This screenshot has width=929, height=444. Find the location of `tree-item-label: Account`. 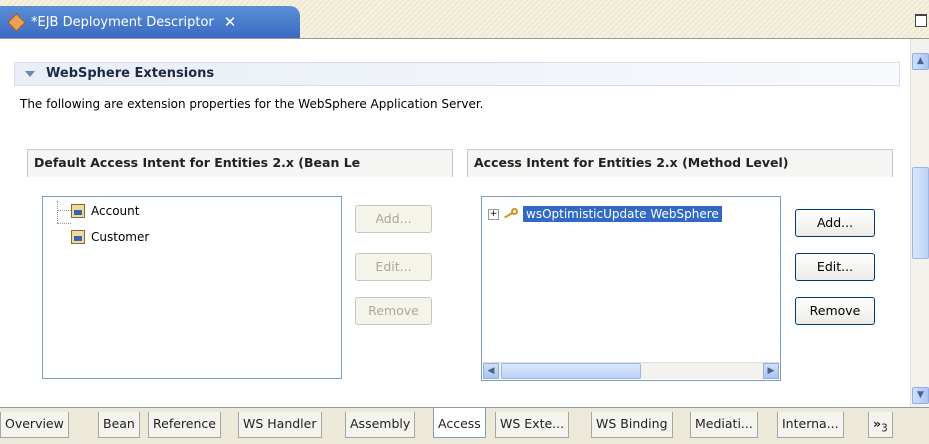

tree-item-label: Account is located at coordinates (115, 211).